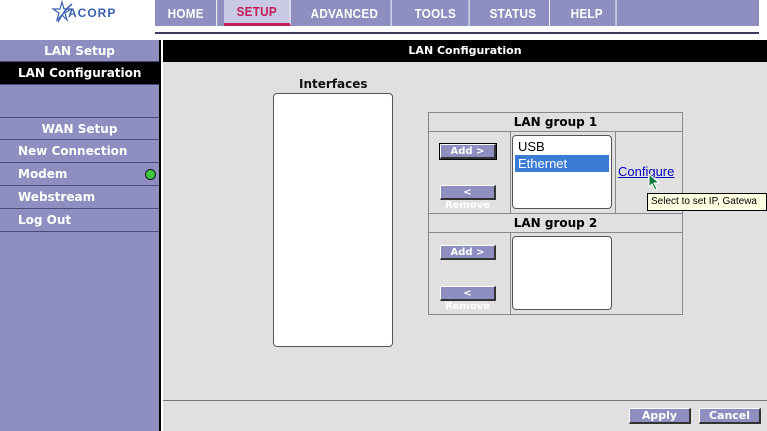  I want to click on logo-graphic: ACORP, so click(83, 11).